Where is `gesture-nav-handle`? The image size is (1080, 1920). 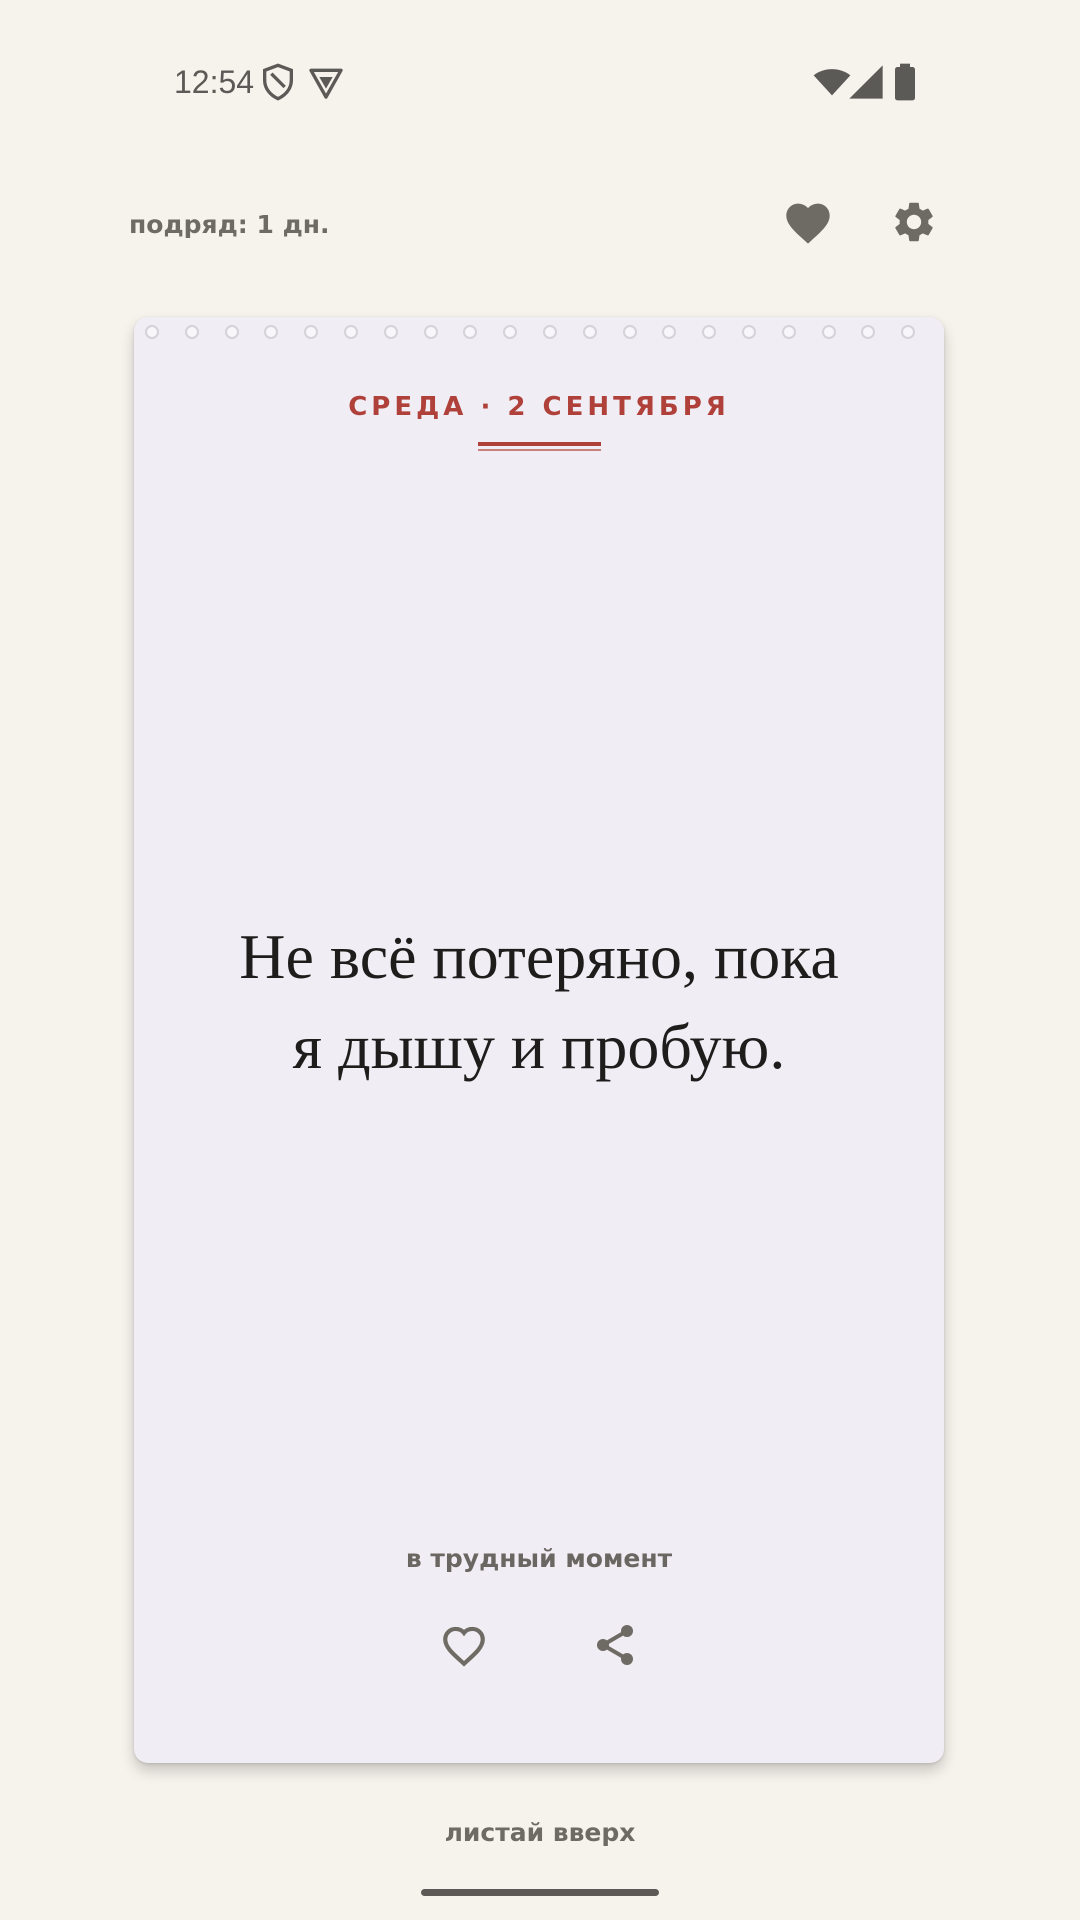
gesture-nav-handle is located at coordinates (540, 1892).